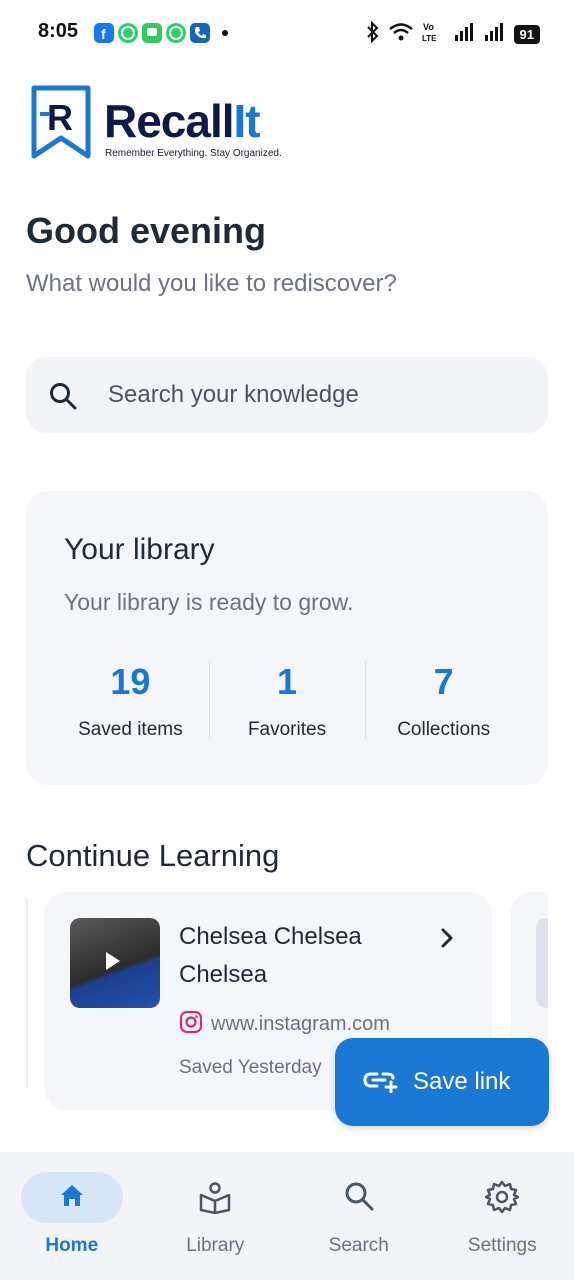 The width and height of the screenshot is (574, 1280). What do you see at coordinates (429, 38) in the screenshot?
I see `svg-text: LTE` at bounding box center [429, 38].